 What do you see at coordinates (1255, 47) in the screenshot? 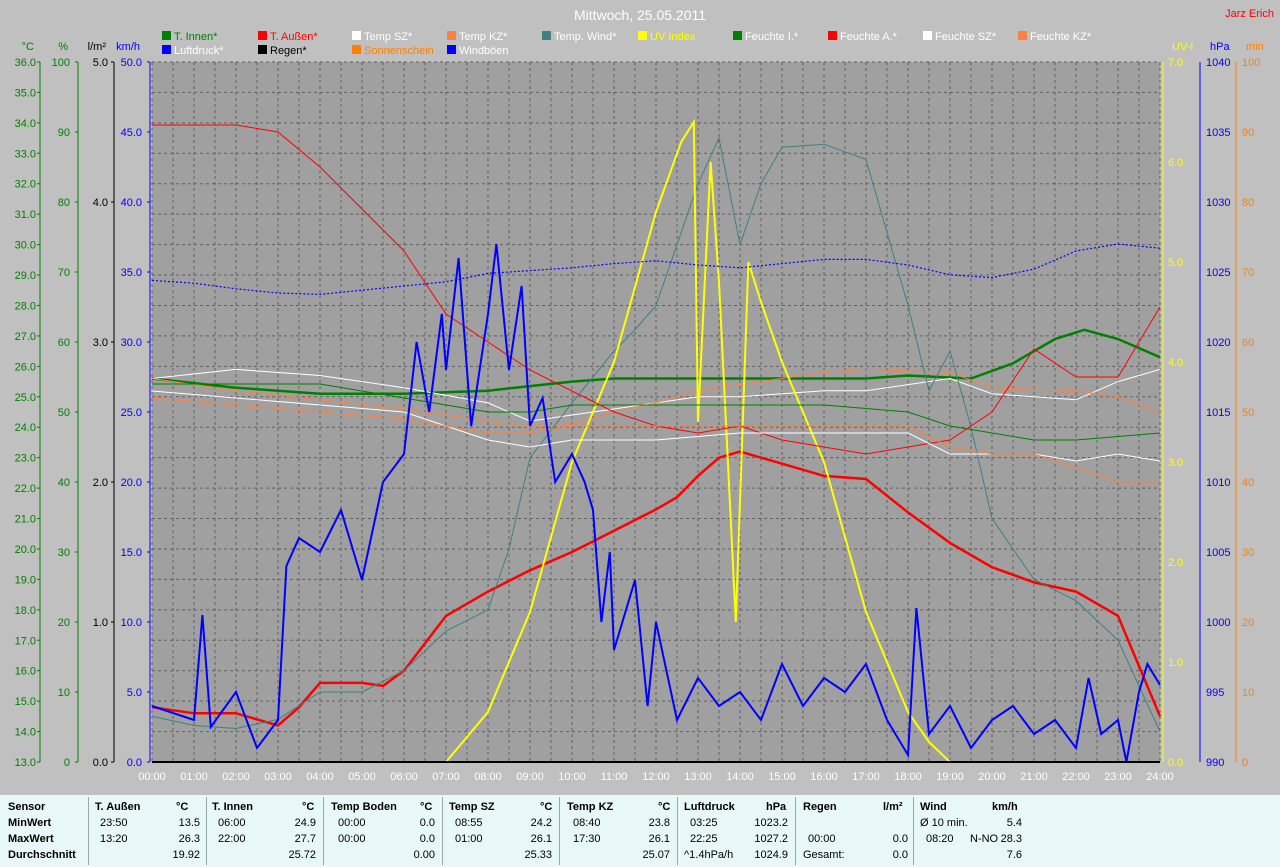
I see `sun-axis-unit: min` at bounding box center [1255, 47].